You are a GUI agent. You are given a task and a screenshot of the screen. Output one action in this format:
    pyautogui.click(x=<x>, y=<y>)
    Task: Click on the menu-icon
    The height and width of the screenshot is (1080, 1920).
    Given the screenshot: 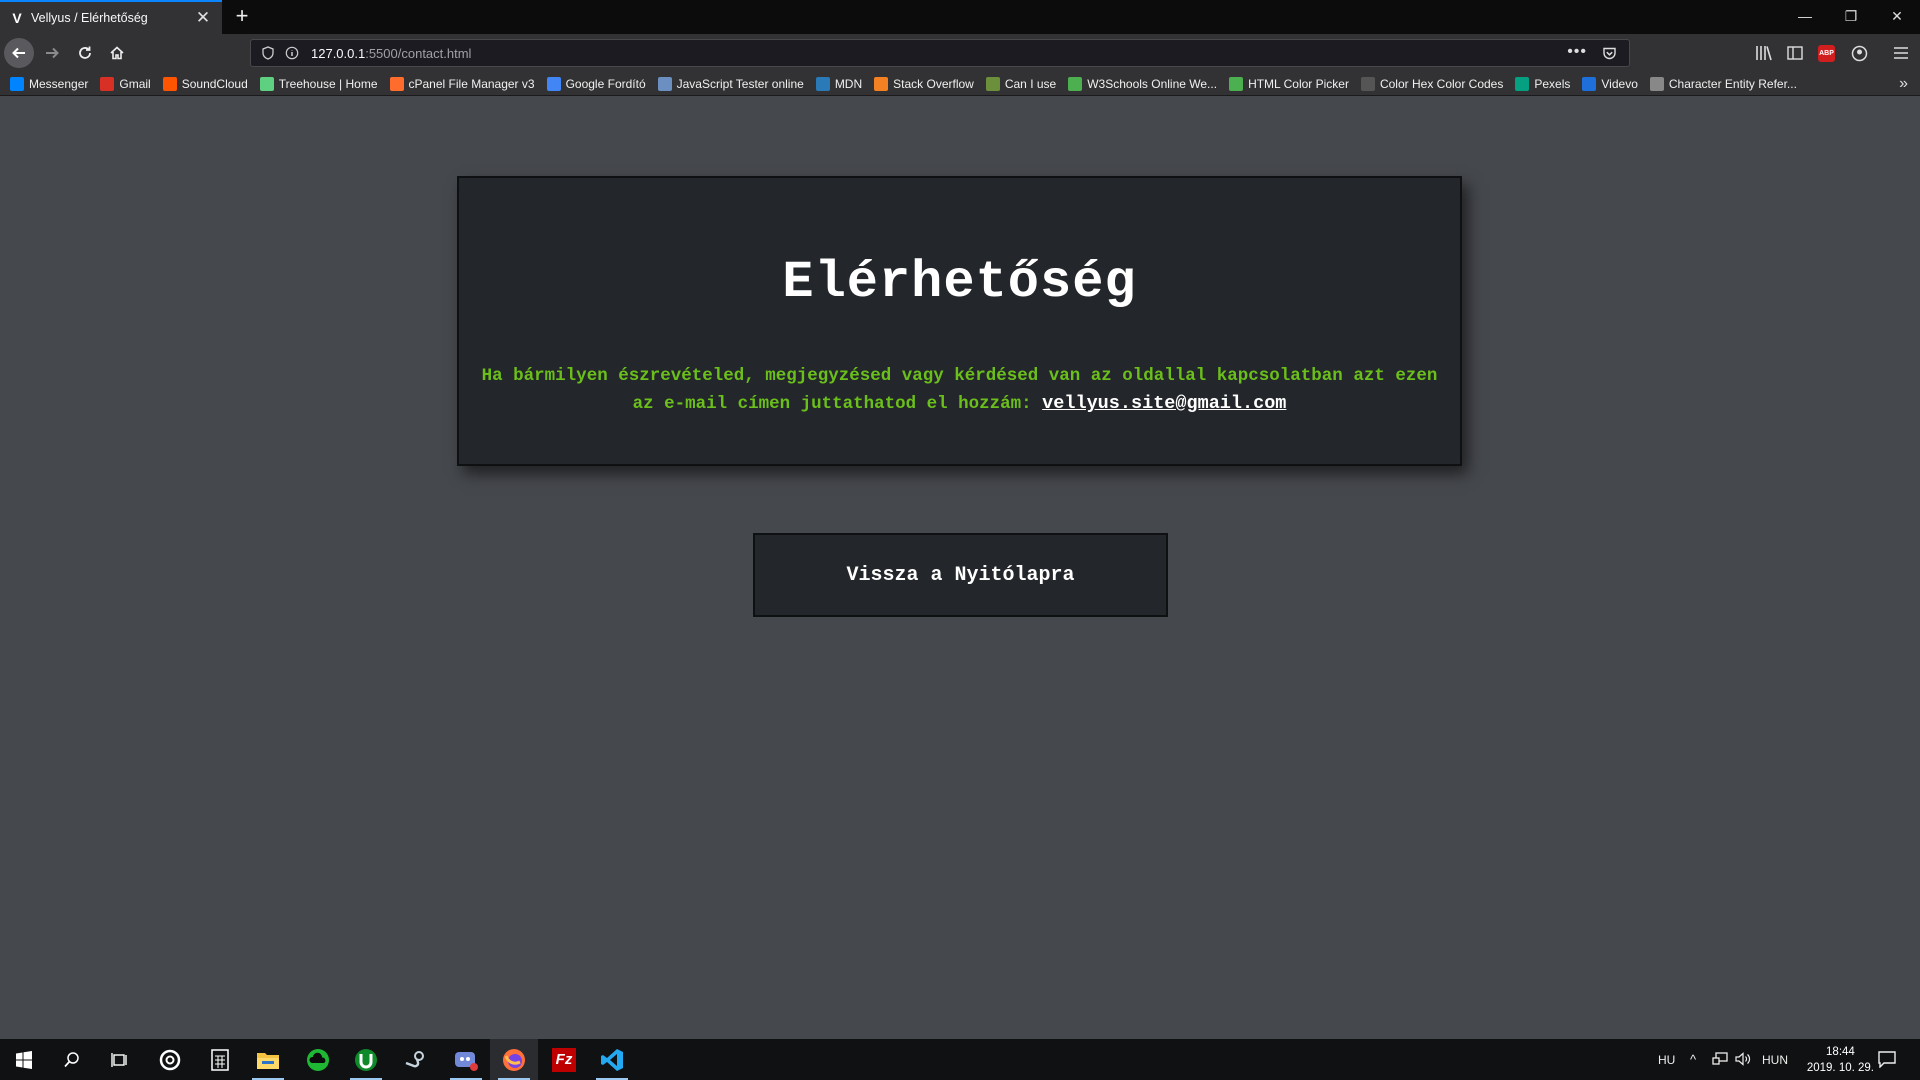 What is the action you would take?
    pyautogui.click(x=1901, y=53)
    